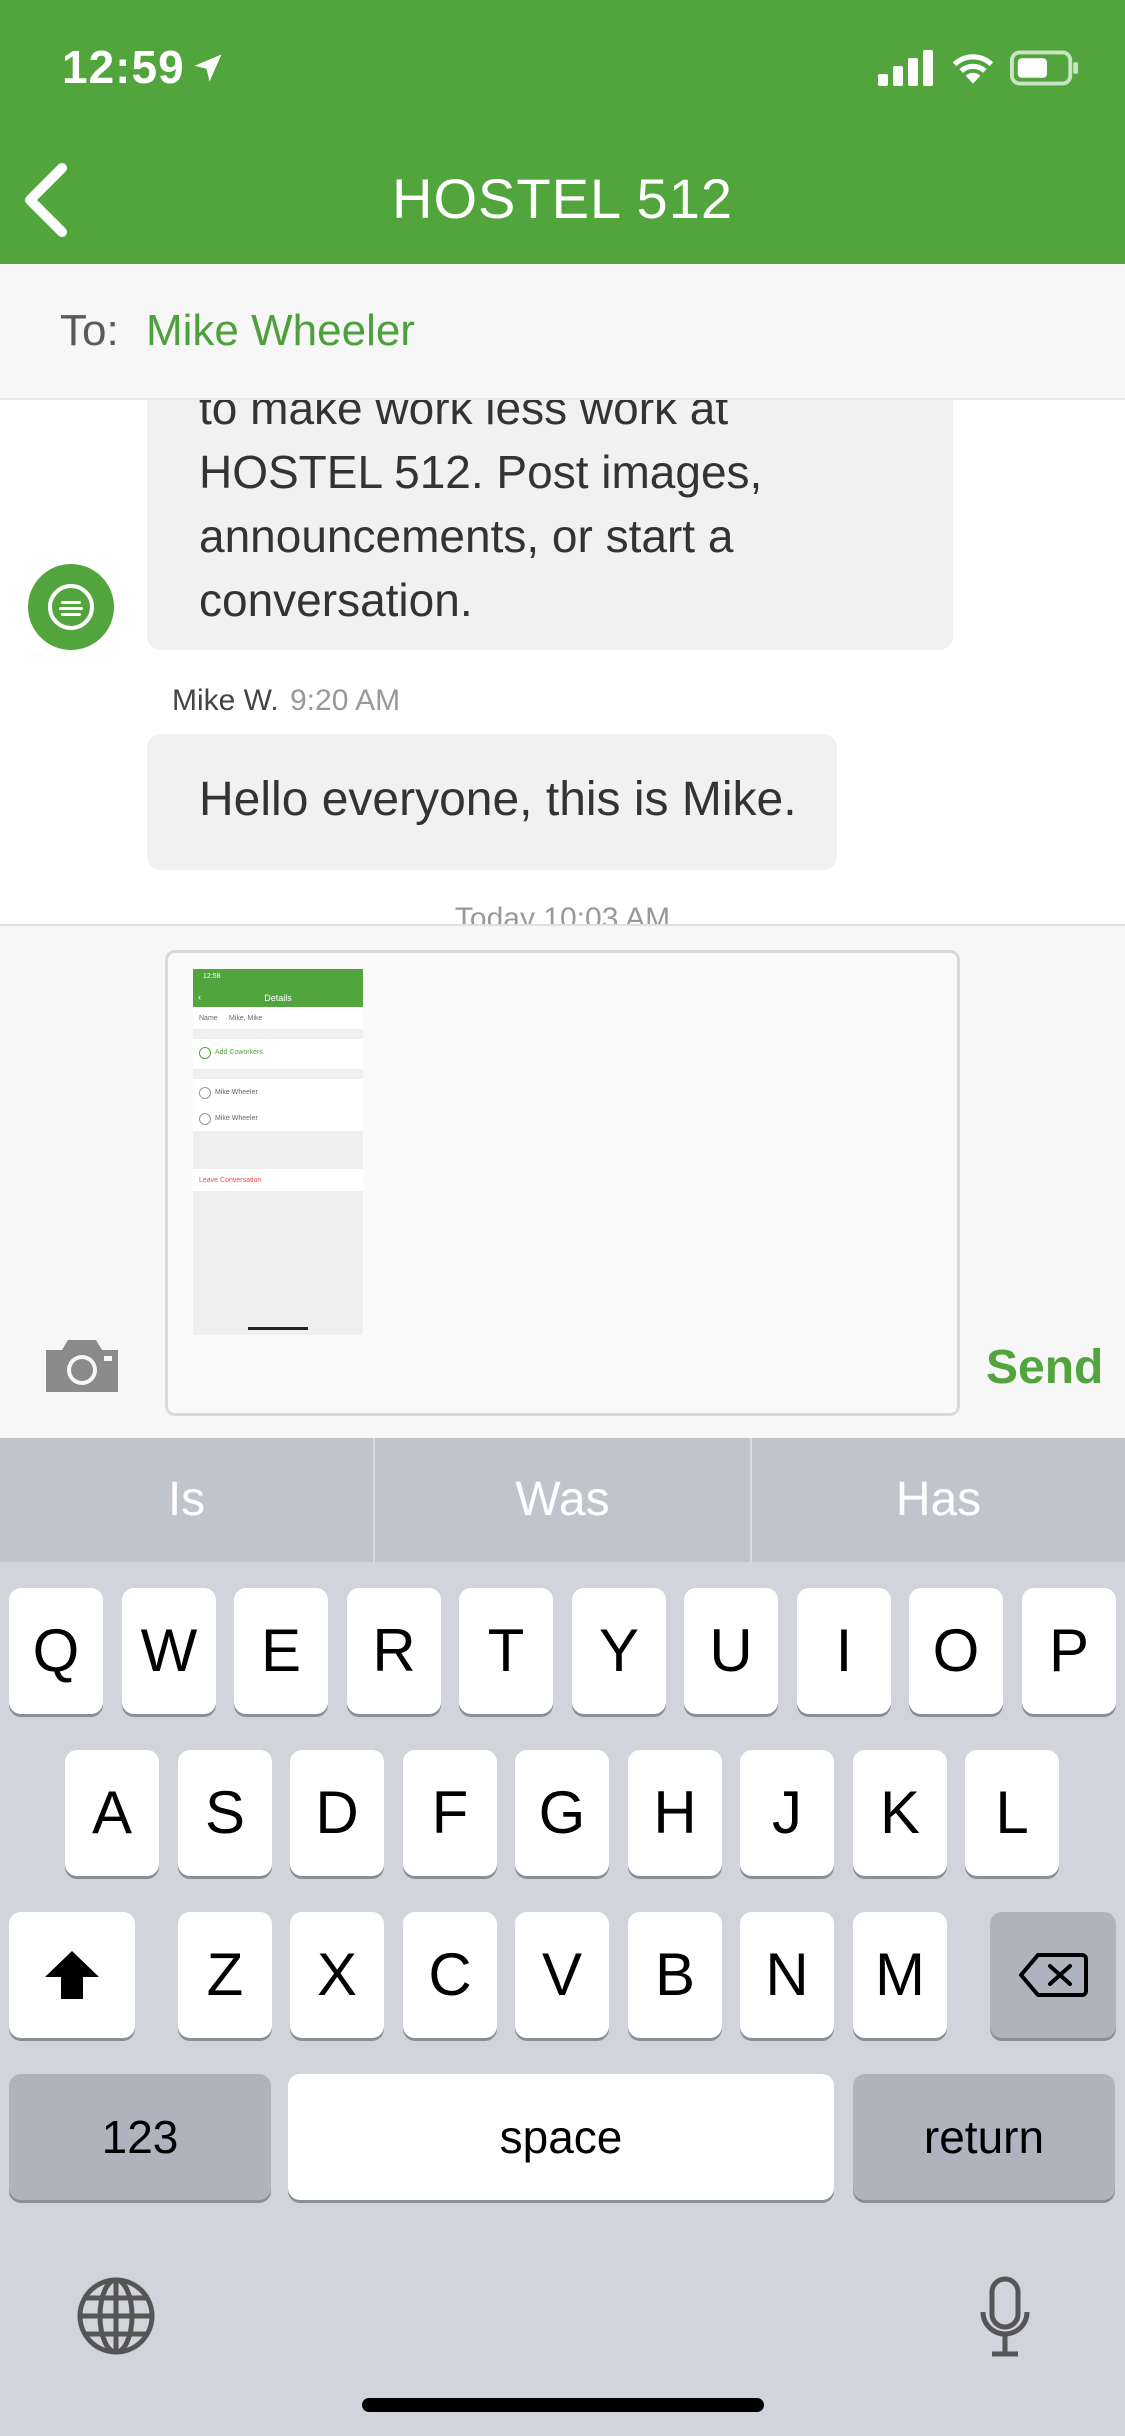 The height and width of the screenshot is (2436, 1125). What do you see at coordinates (675, 1975) in the screenshot?
I see `key-b: B` at bounding box center [675, 1975].